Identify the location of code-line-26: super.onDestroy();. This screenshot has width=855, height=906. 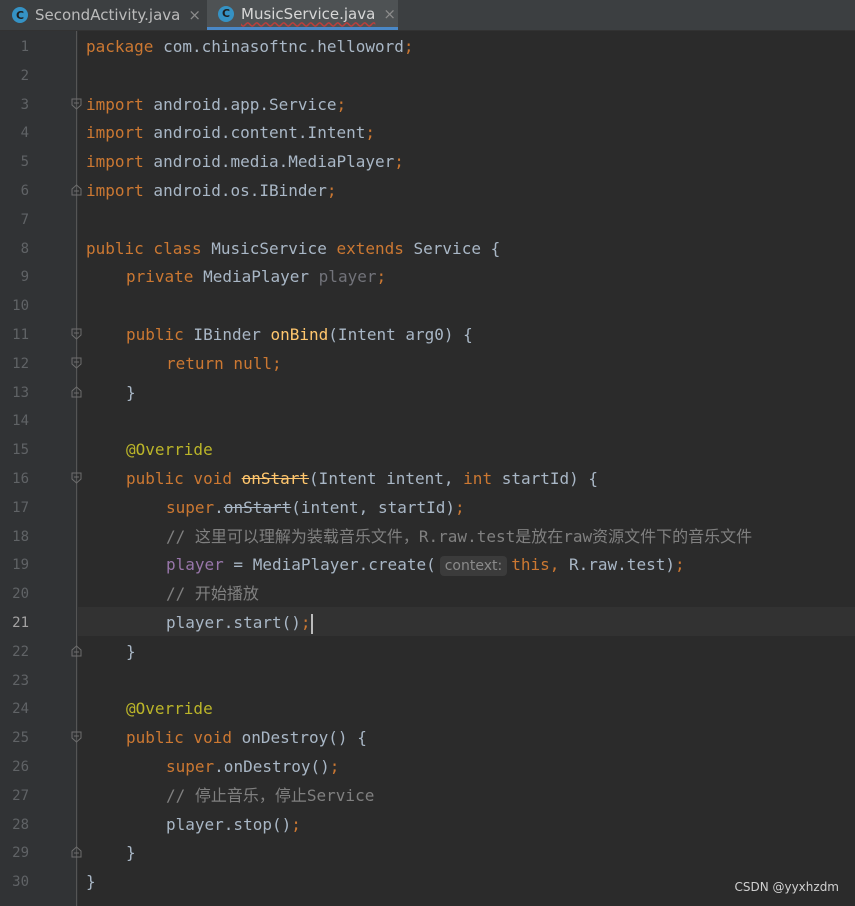
(253, 766).